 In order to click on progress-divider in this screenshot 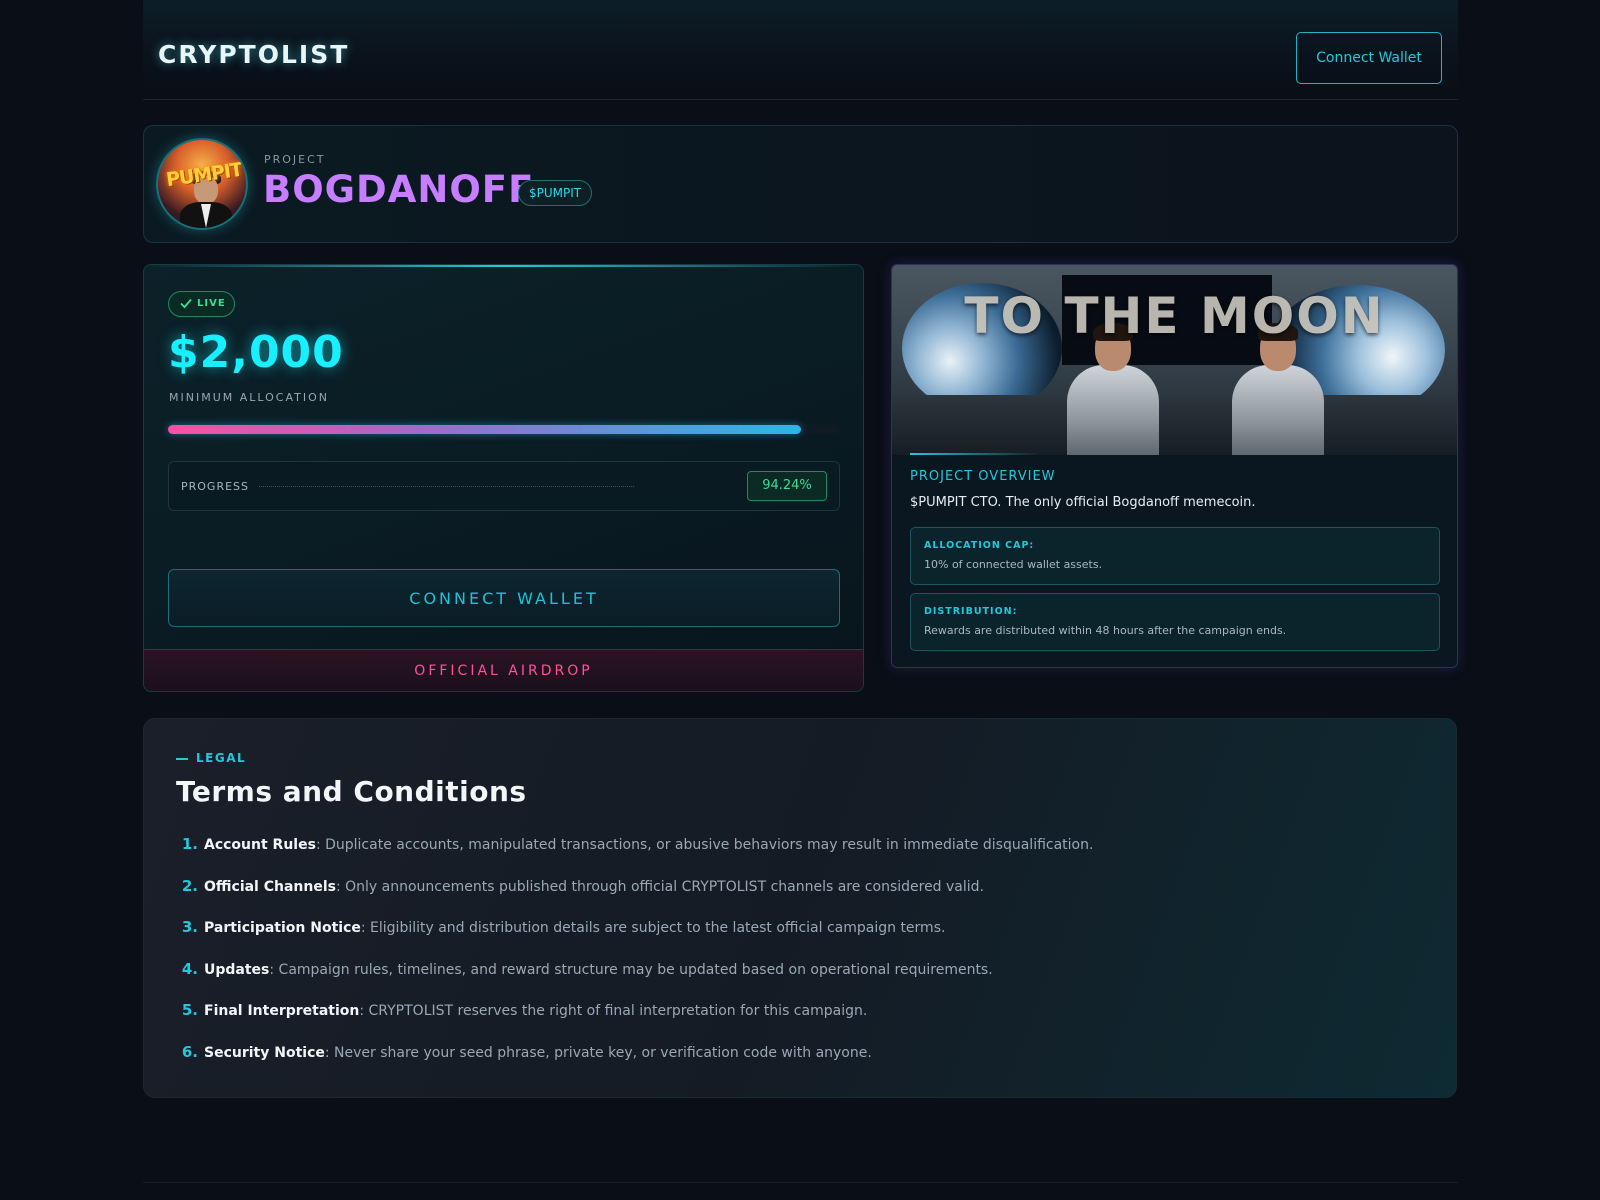, I will do `click(446, 486)`.